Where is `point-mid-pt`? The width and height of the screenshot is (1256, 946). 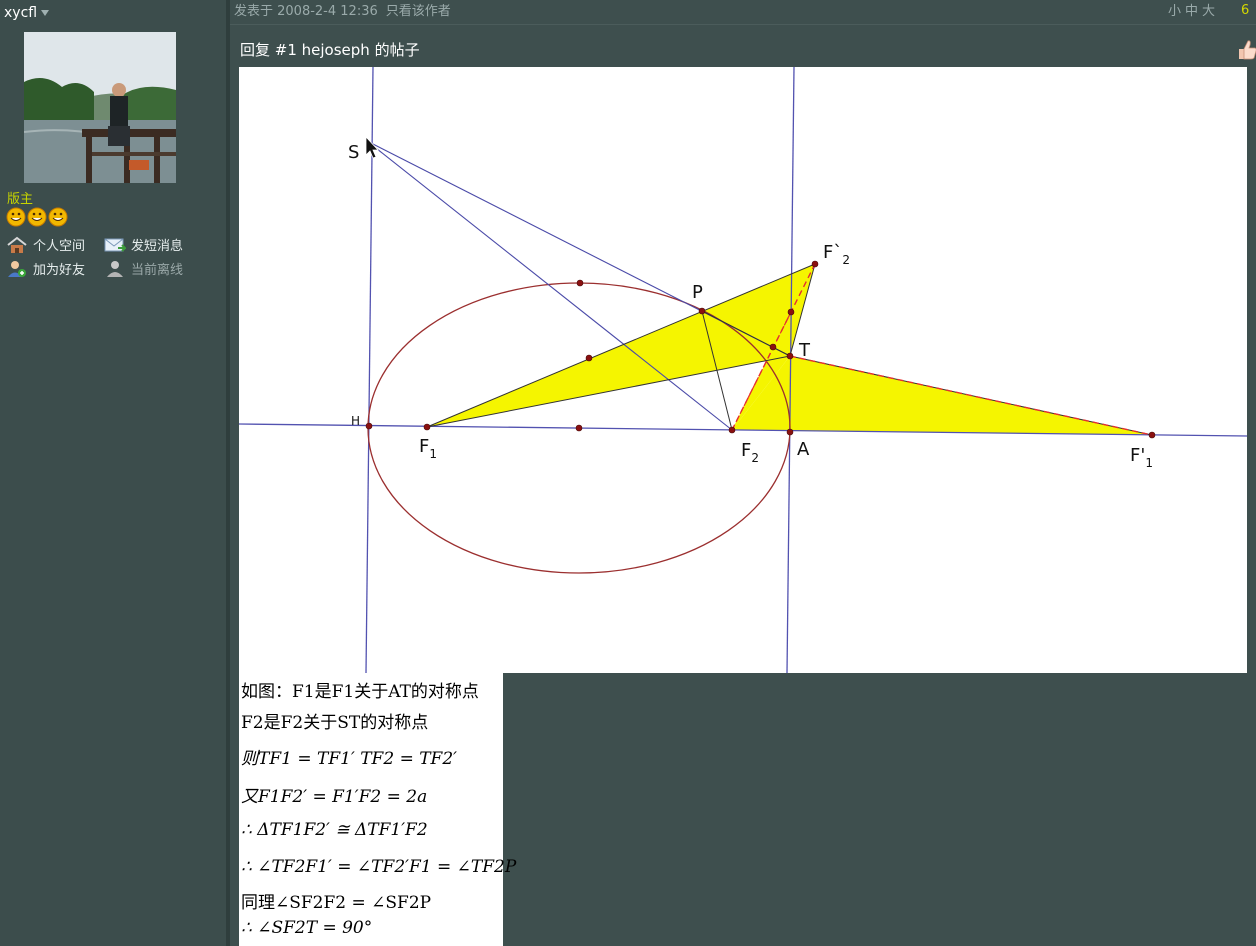
point-mid-pt is located at coordinates (773, 347).